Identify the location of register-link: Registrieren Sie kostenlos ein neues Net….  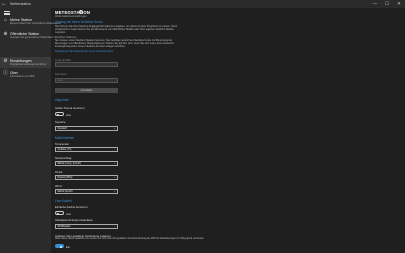
(84, 51).